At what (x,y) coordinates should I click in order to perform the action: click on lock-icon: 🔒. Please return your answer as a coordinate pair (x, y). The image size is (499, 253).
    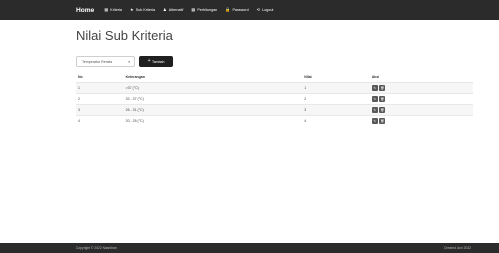
    Looking at the image, I should click on (228, 9).